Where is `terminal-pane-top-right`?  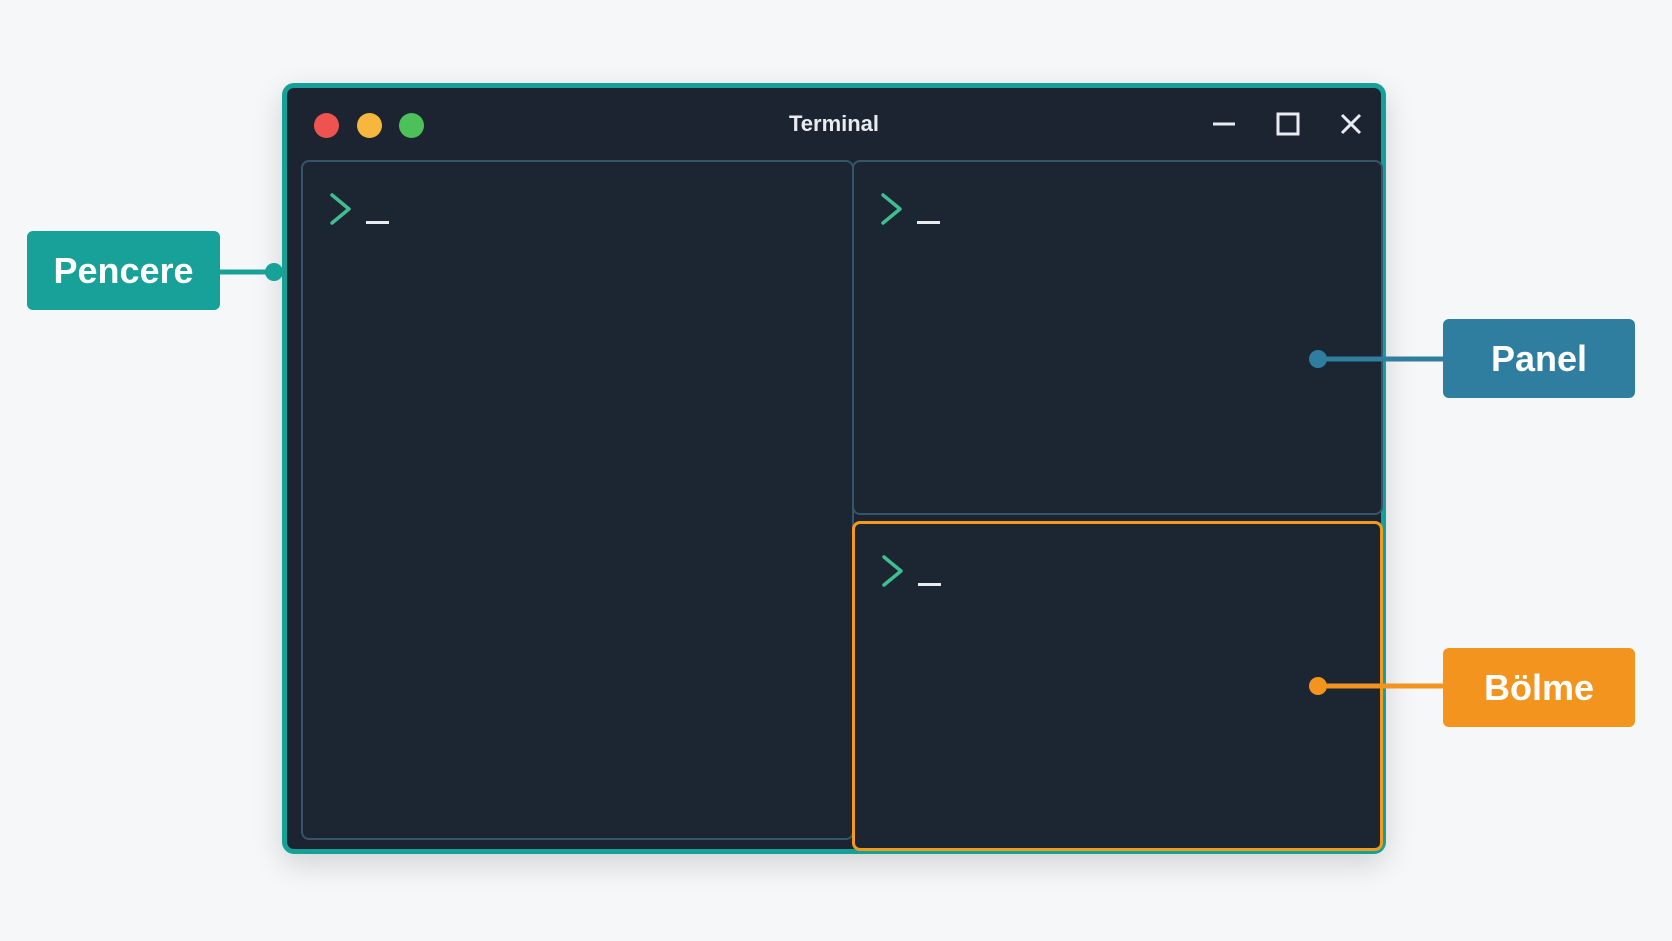 terminal-pane-top-right is located at coordinates (1117, 337).